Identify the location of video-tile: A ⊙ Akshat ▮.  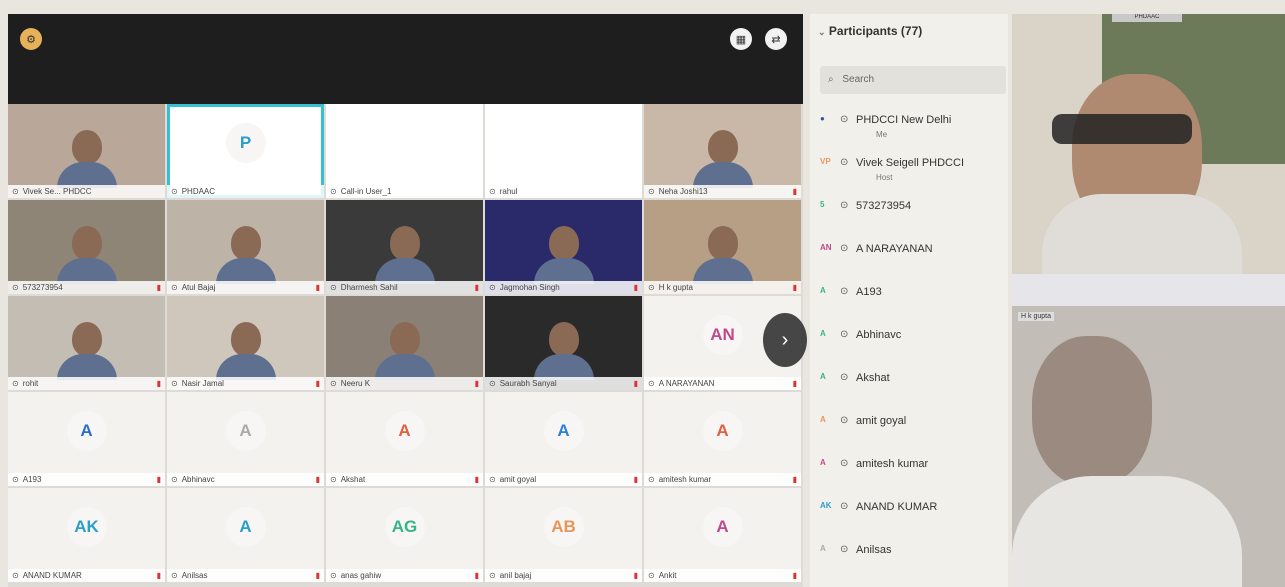
(404, 439).